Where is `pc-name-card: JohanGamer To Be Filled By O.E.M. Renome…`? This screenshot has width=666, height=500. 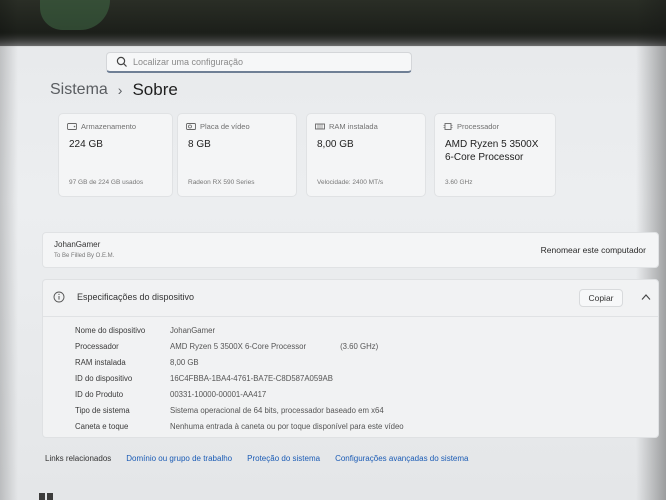
pc-name-card: JohanGamer To Be Filled By O.E.M. Renome… is located at coordinates (350, 250).